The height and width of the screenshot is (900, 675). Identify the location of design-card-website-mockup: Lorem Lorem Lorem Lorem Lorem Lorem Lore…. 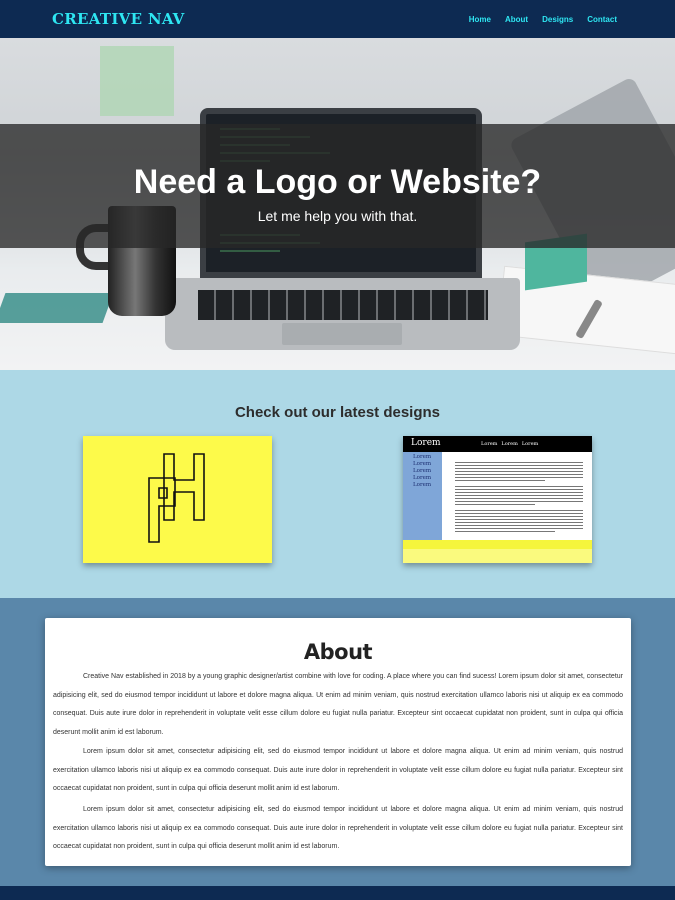
(497, 499).